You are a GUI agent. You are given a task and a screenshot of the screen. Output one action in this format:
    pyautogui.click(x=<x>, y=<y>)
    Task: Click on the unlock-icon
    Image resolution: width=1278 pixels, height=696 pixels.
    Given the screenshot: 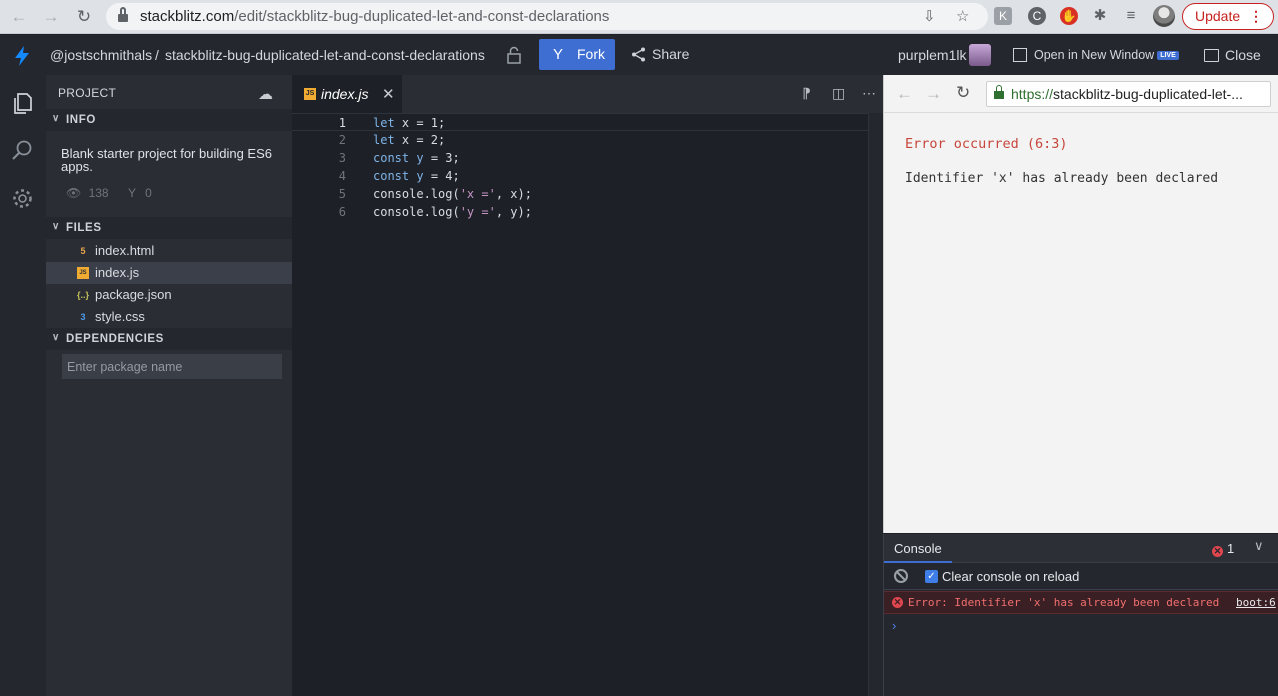 What is the action you would take?
    pyautogui.click(x=514, y=55)
    